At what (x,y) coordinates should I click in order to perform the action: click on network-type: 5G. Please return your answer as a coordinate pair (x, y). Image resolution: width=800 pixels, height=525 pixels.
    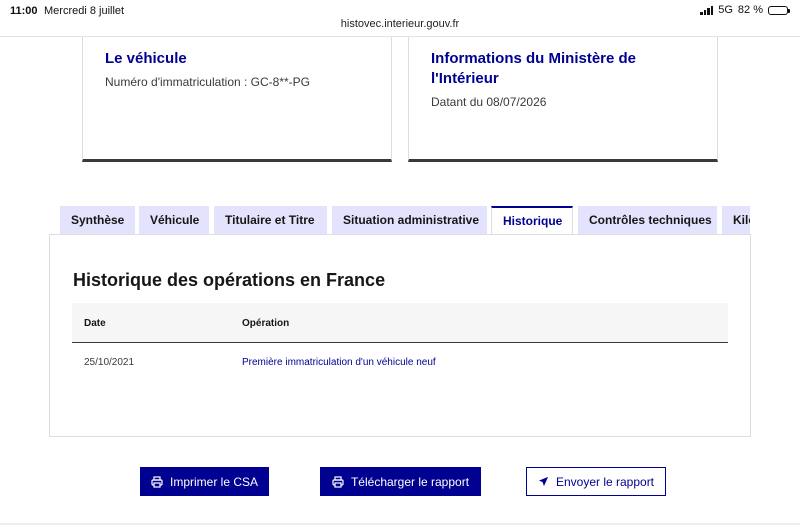
    Looking at the image, I should click on (725, 10).